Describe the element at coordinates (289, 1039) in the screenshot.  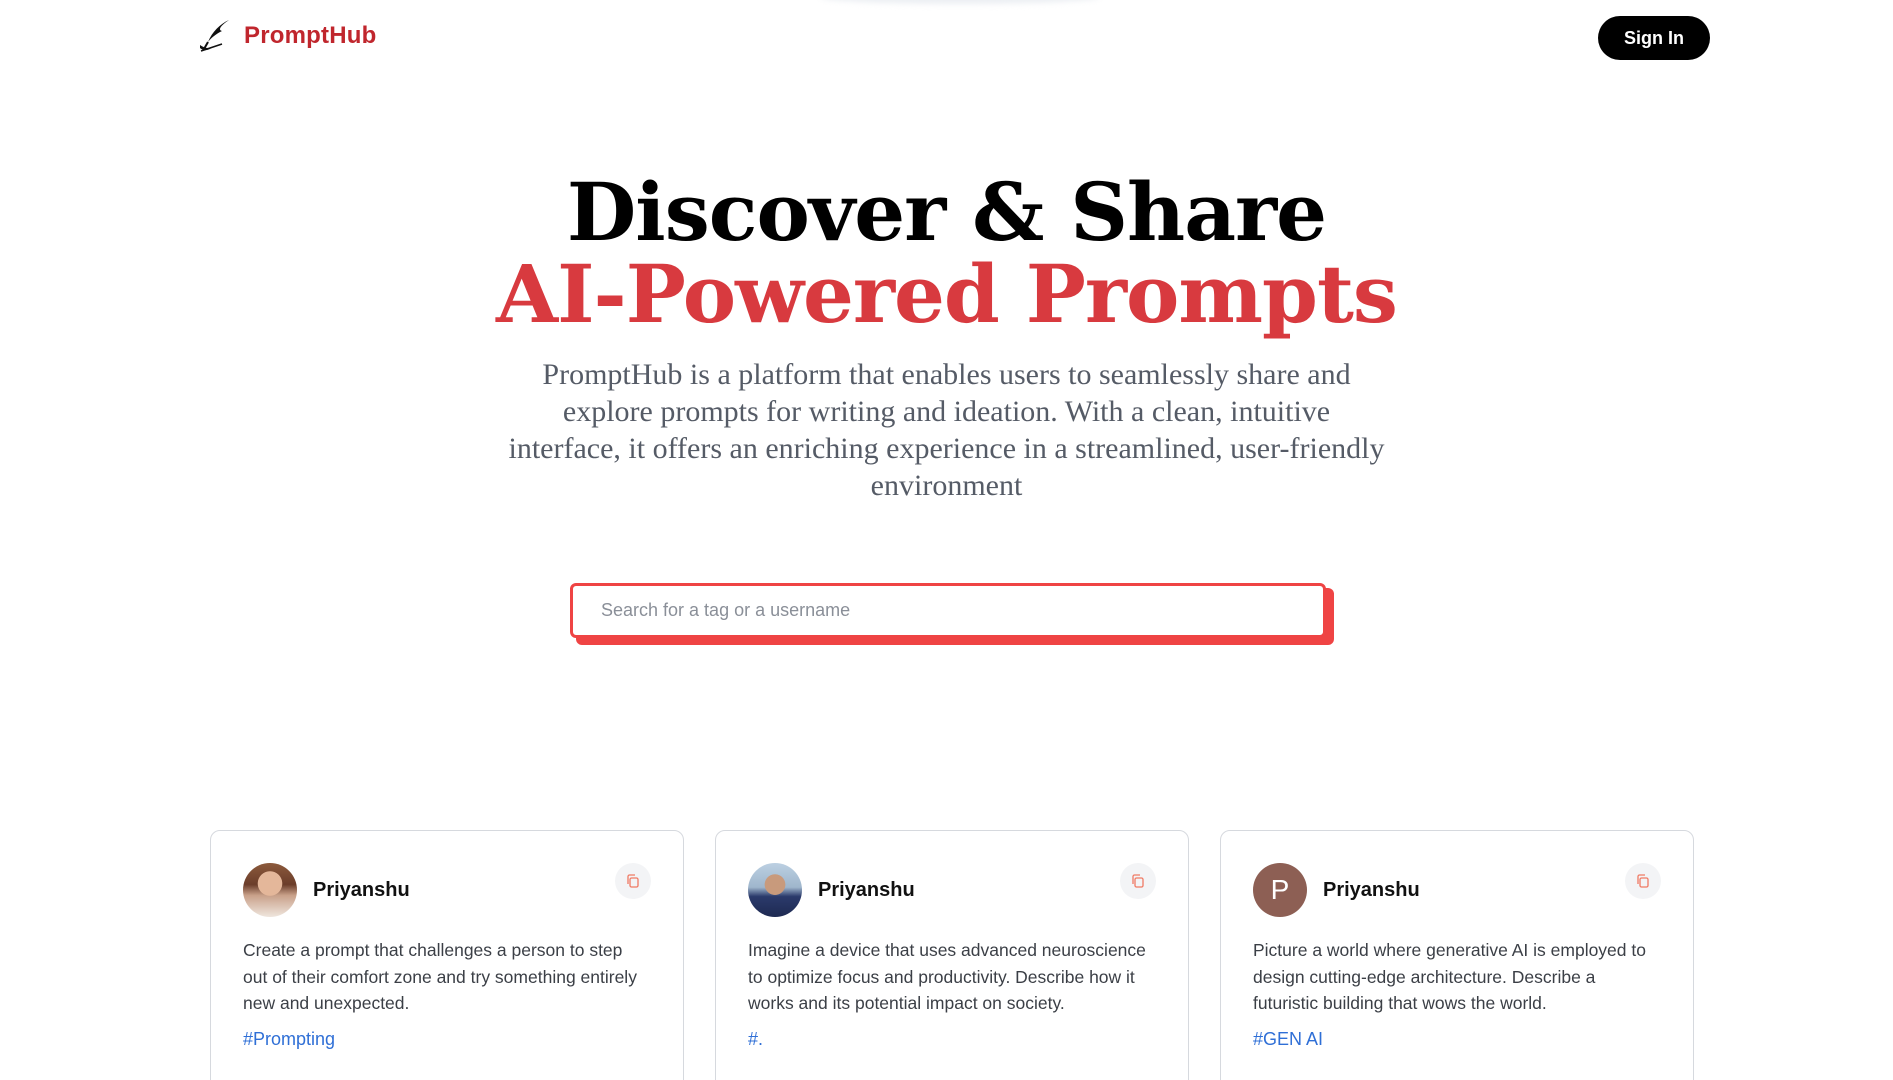
I see `prompt-tag: #Prompting` at that location.